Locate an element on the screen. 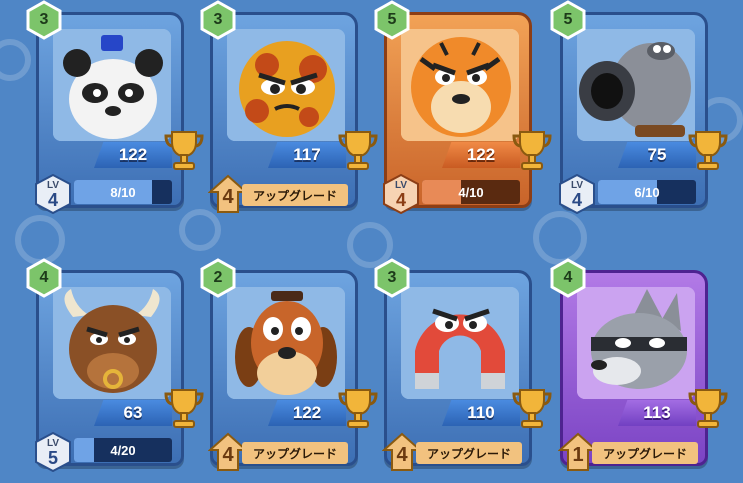 The image size is (743, 483). progress-bar: 8/10 is located at coordinates (123, 192).